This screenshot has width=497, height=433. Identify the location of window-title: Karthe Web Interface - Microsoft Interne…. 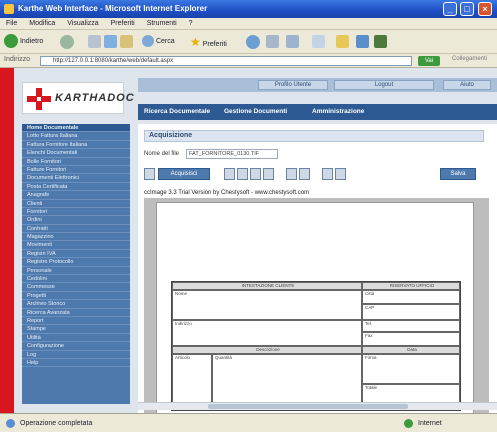
(113, 8).